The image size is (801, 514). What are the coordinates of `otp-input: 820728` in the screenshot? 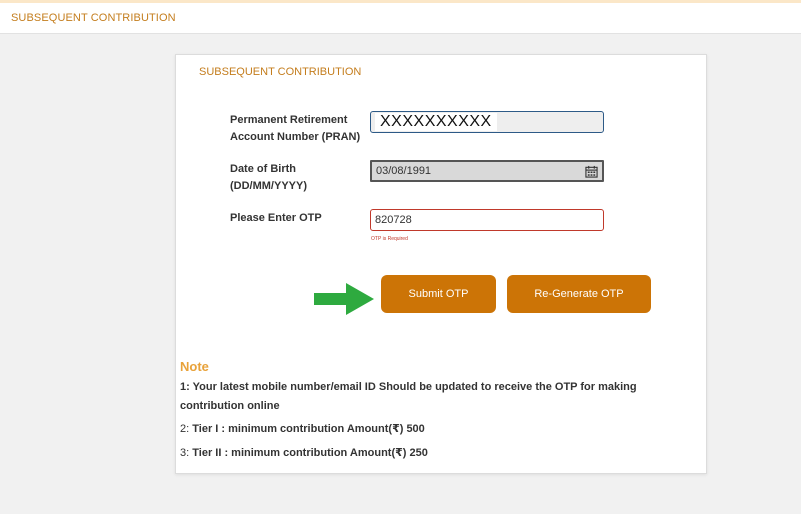 It's located at (487, 220).